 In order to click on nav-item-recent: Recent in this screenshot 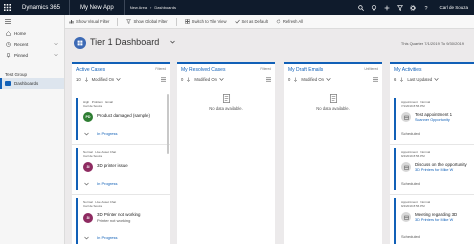, I will do `click(32, 44)`.